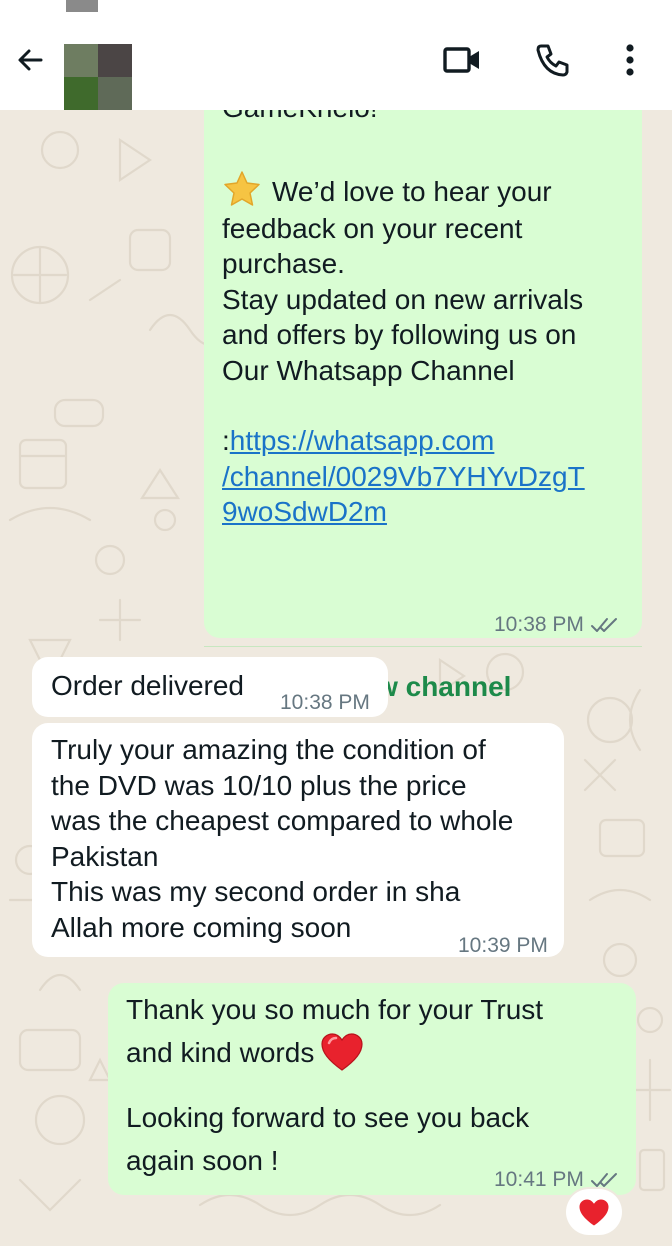 This screenshot has width=672, height=1246. What do you see at coordinates (399, 334) in the screenshot?
I see `message-line: and offers by following us on` at bounding box center [399, 334].